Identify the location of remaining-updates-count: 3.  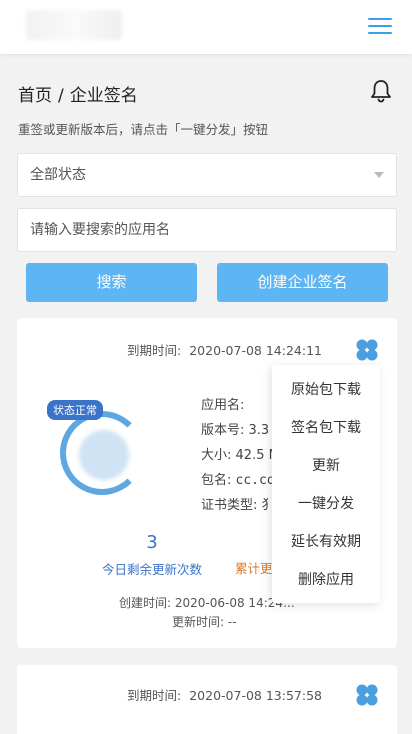
(152, 542).